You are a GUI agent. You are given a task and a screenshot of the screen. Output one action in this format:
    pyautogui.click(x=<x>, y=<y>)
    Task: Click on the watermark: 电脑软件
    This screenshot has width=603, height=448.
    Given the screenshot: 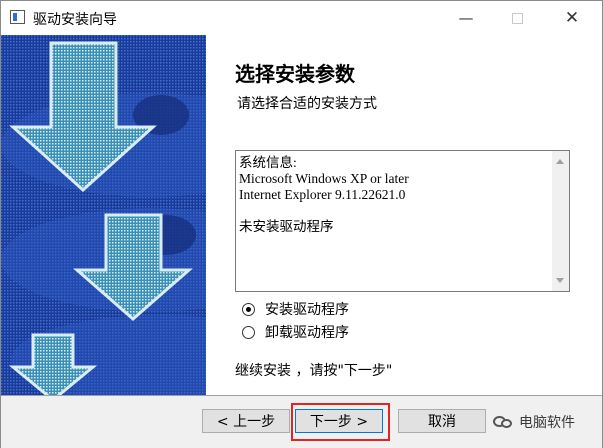 What is the action you would take?
    pyautogui.click(x=534, y=422)
    